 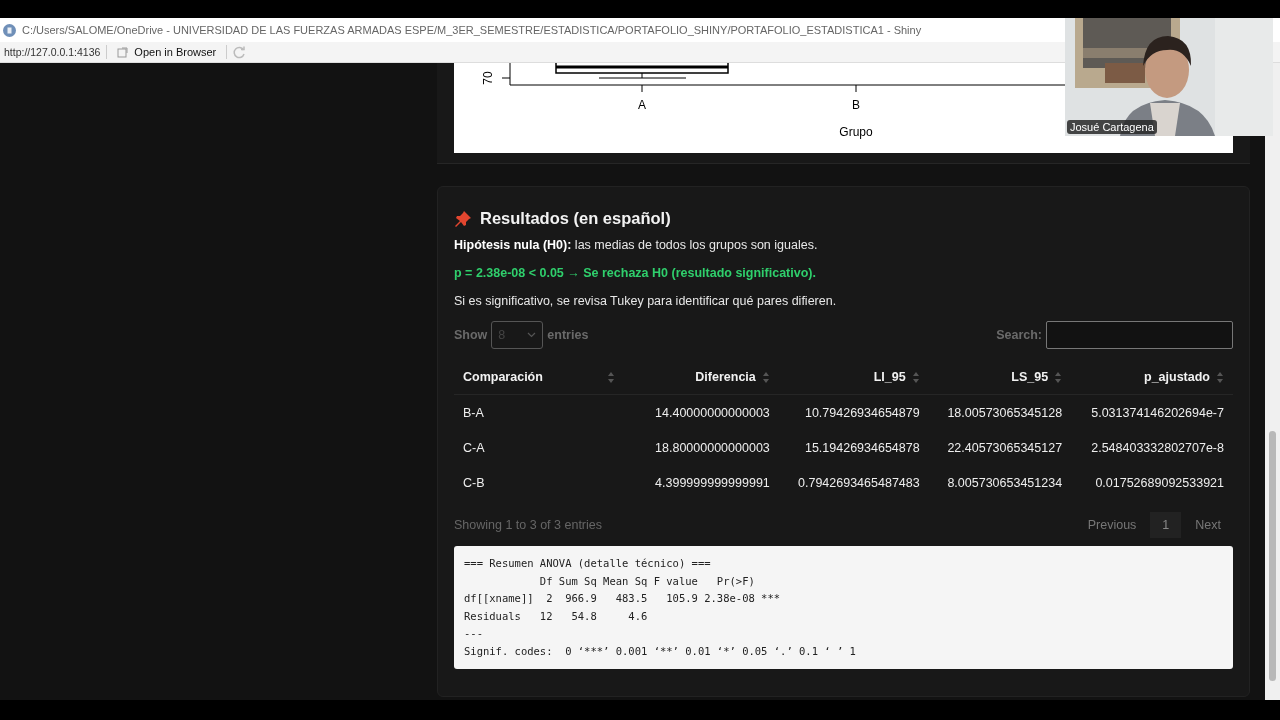 What do you see at coordinates (1159, 483) in the screenshot?
I see `table-cell-text: 0.01752689092533921` at bounding box center [1159, 483].